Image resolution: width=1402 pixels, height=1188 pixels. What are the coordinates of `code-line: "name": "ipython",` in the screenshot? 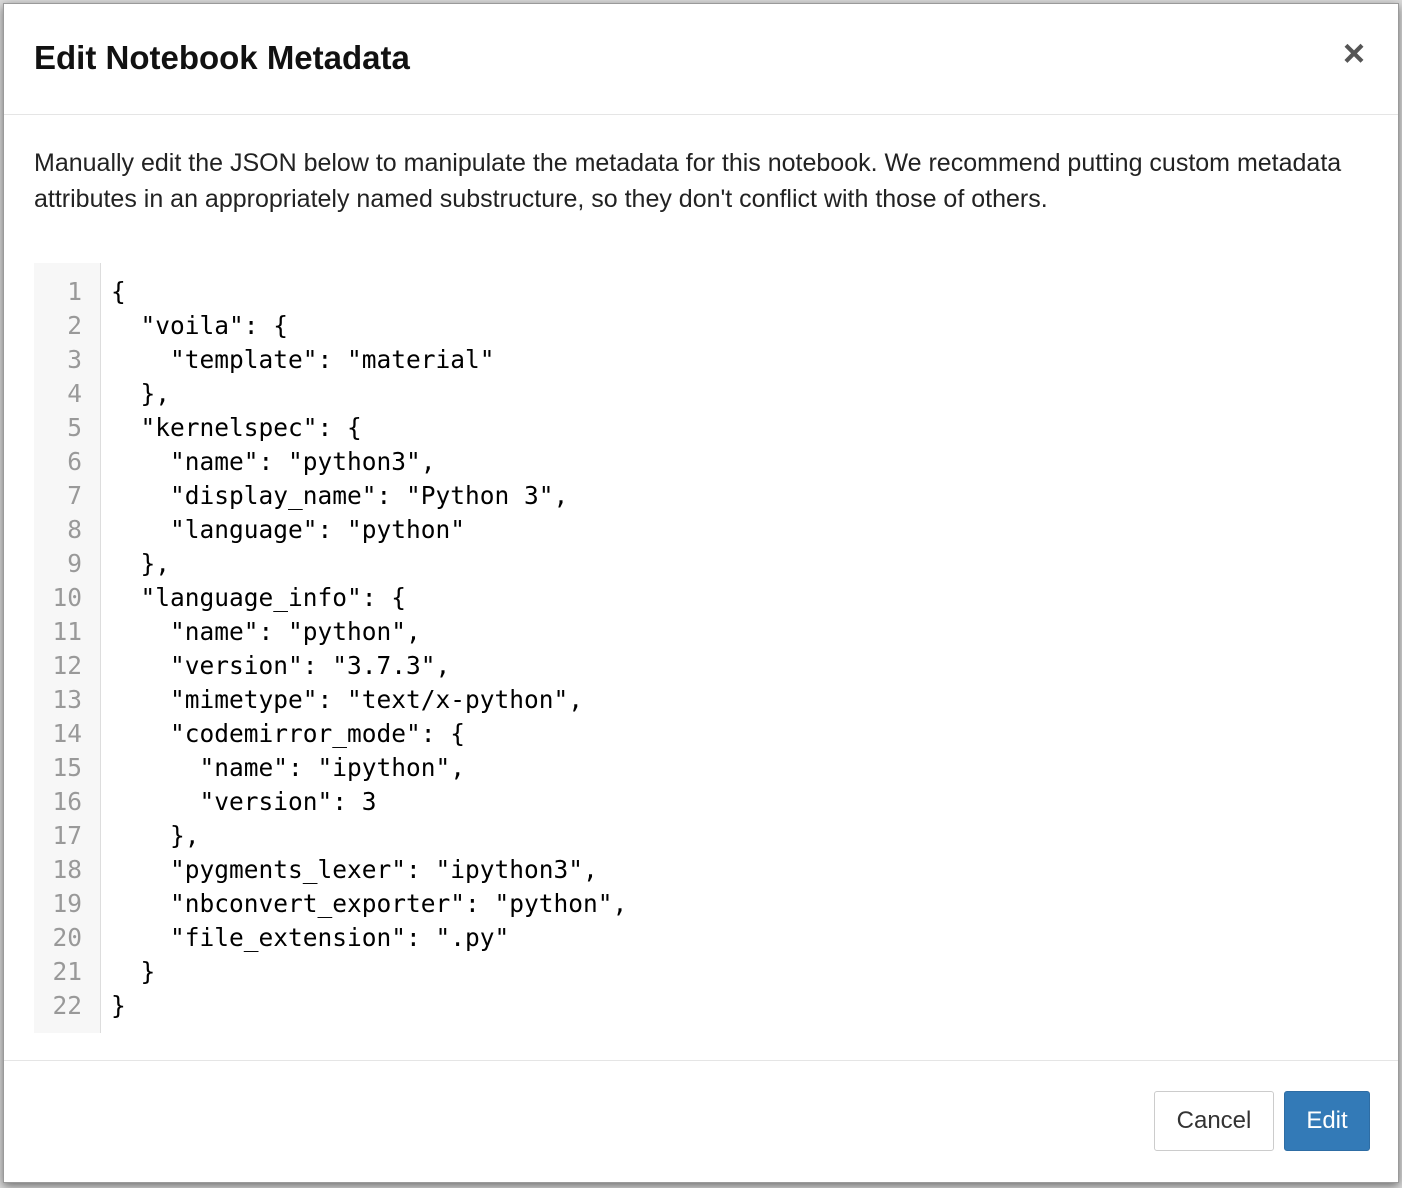 It's located at (369, 768).